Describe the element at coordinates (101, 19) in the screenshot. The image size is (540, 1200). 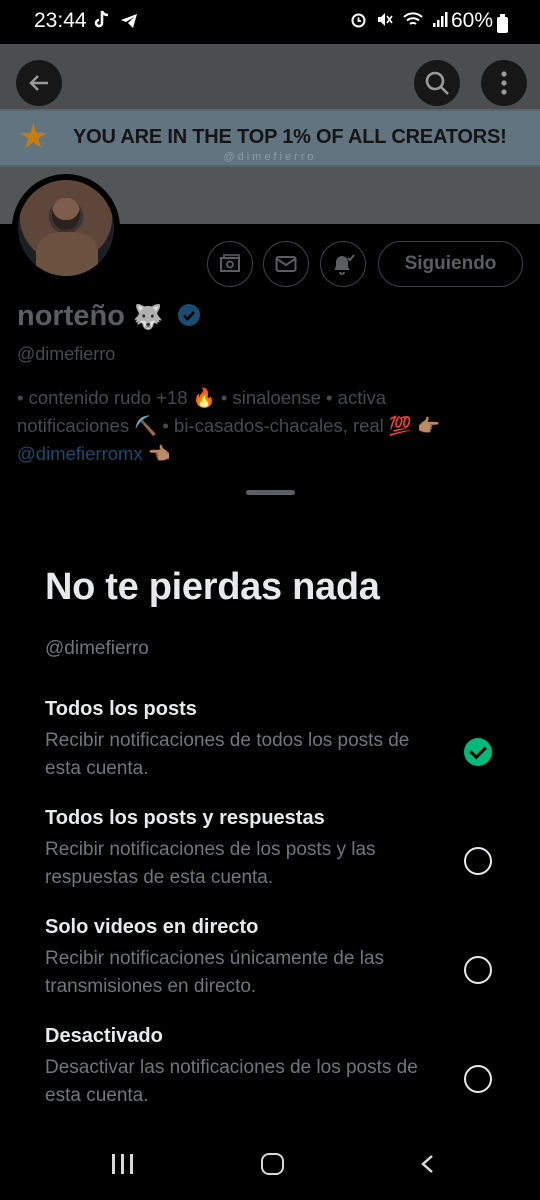
I see `tiktok-icon` at that location.